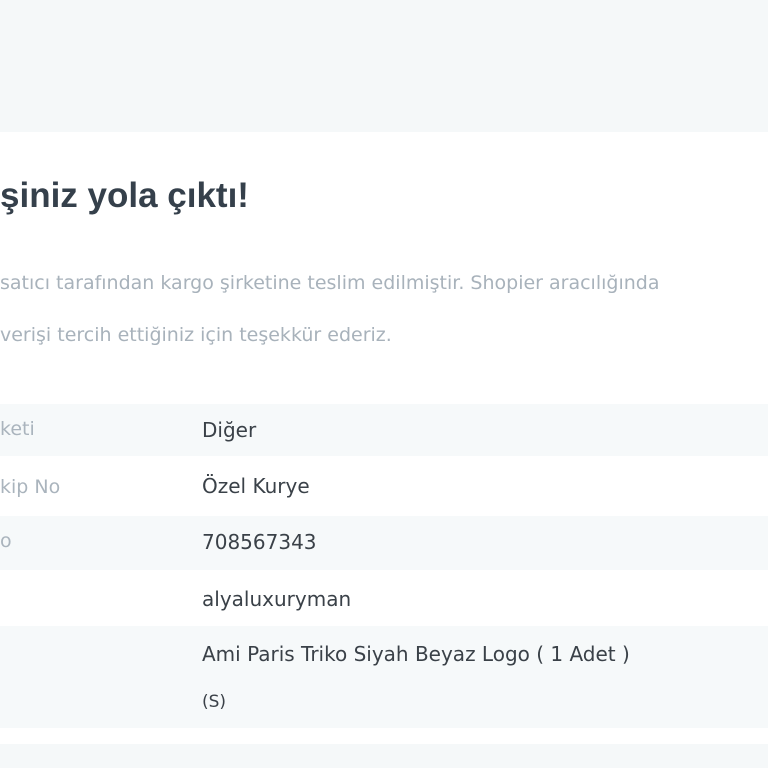 This screenshot has width=768, height=768. I want to click on detail-value-seller: alyaluxuryman, so click(277, 599).